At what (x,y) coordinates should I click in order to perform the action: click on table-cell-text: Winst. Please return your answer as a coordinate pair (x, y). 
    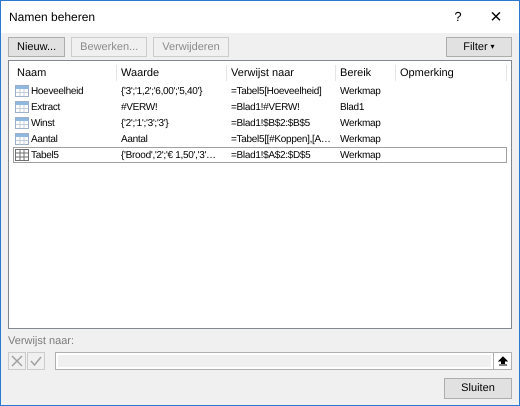
    Looking at the image, I should click on (43, 123).